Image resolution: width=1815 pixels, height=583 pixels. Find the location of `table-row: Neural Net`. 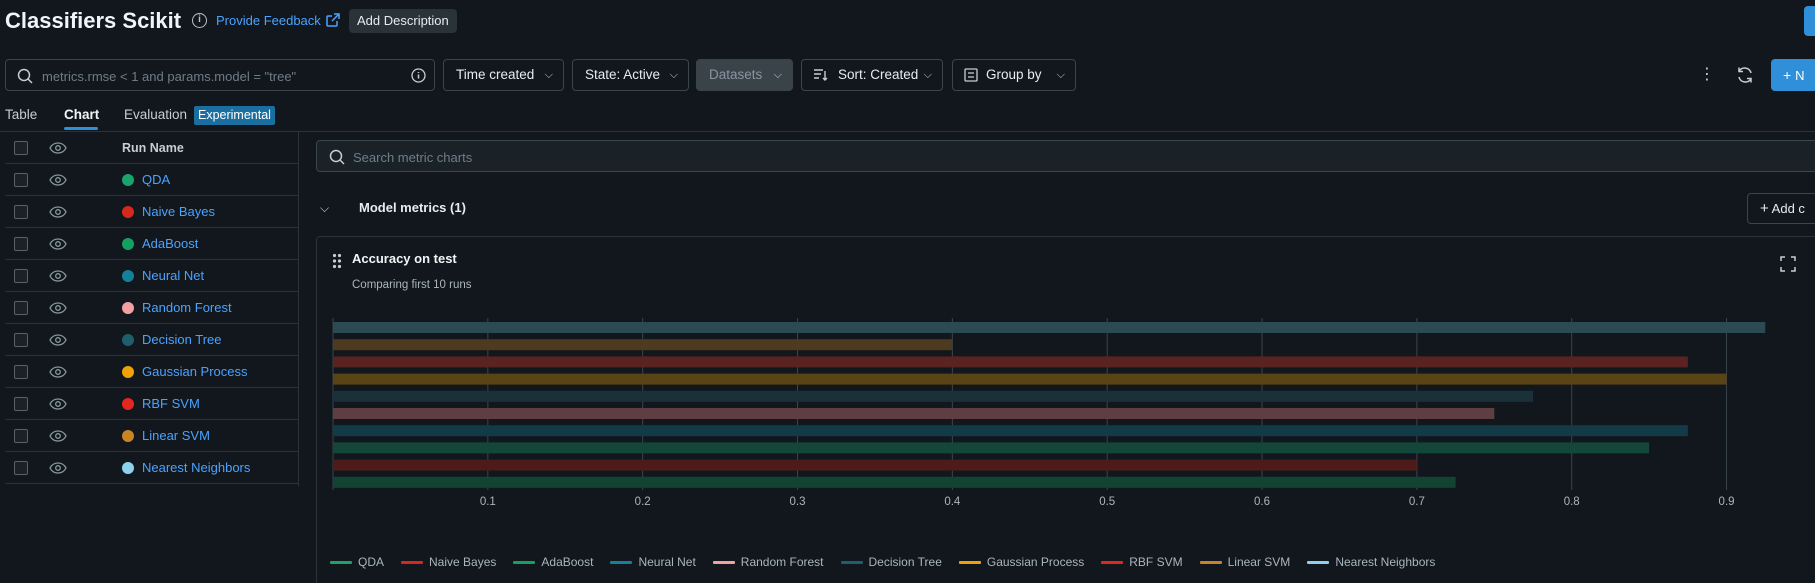

table-row: Neural Net is located at coordinates (152, 276).